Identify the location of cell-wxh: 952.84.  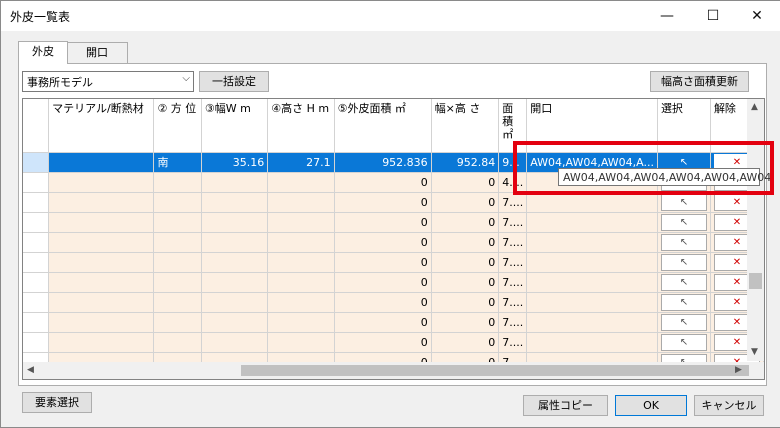
(465, 162).